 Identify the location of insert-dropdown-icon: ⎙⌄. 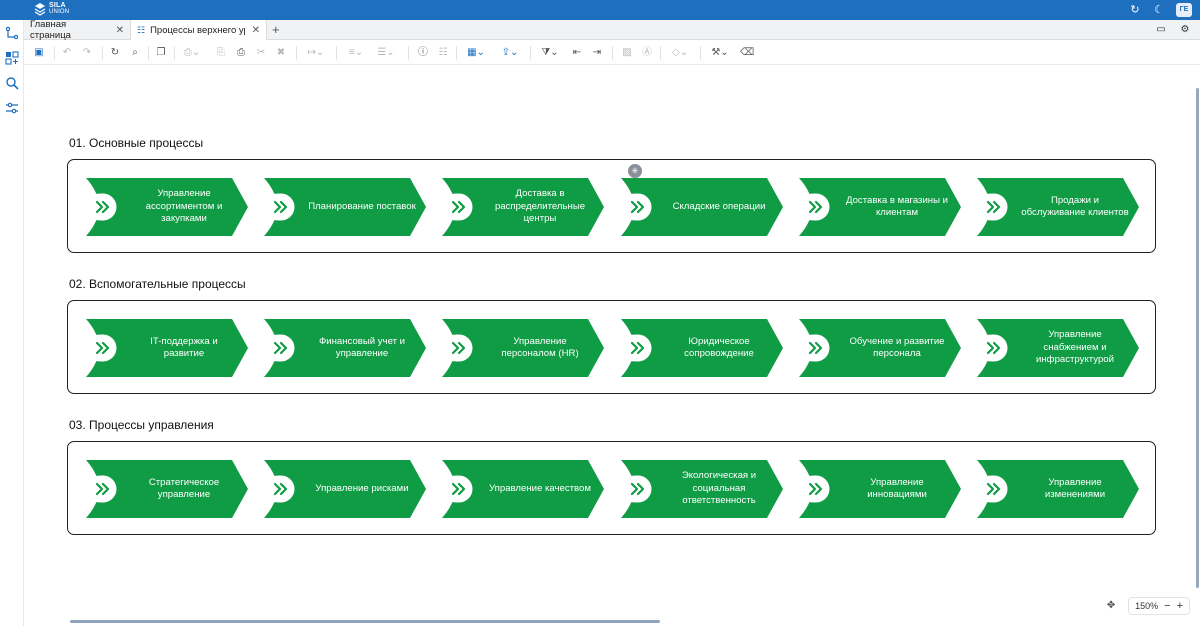
(192, 53).